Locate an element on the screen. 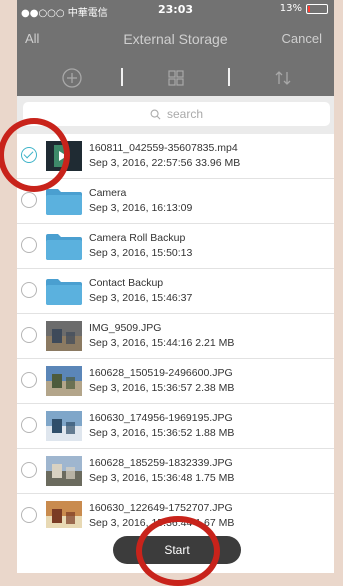  file-meta: Sep 3, 2016, 15:36:52 1.88 MB is located at coordinates (162, 433).